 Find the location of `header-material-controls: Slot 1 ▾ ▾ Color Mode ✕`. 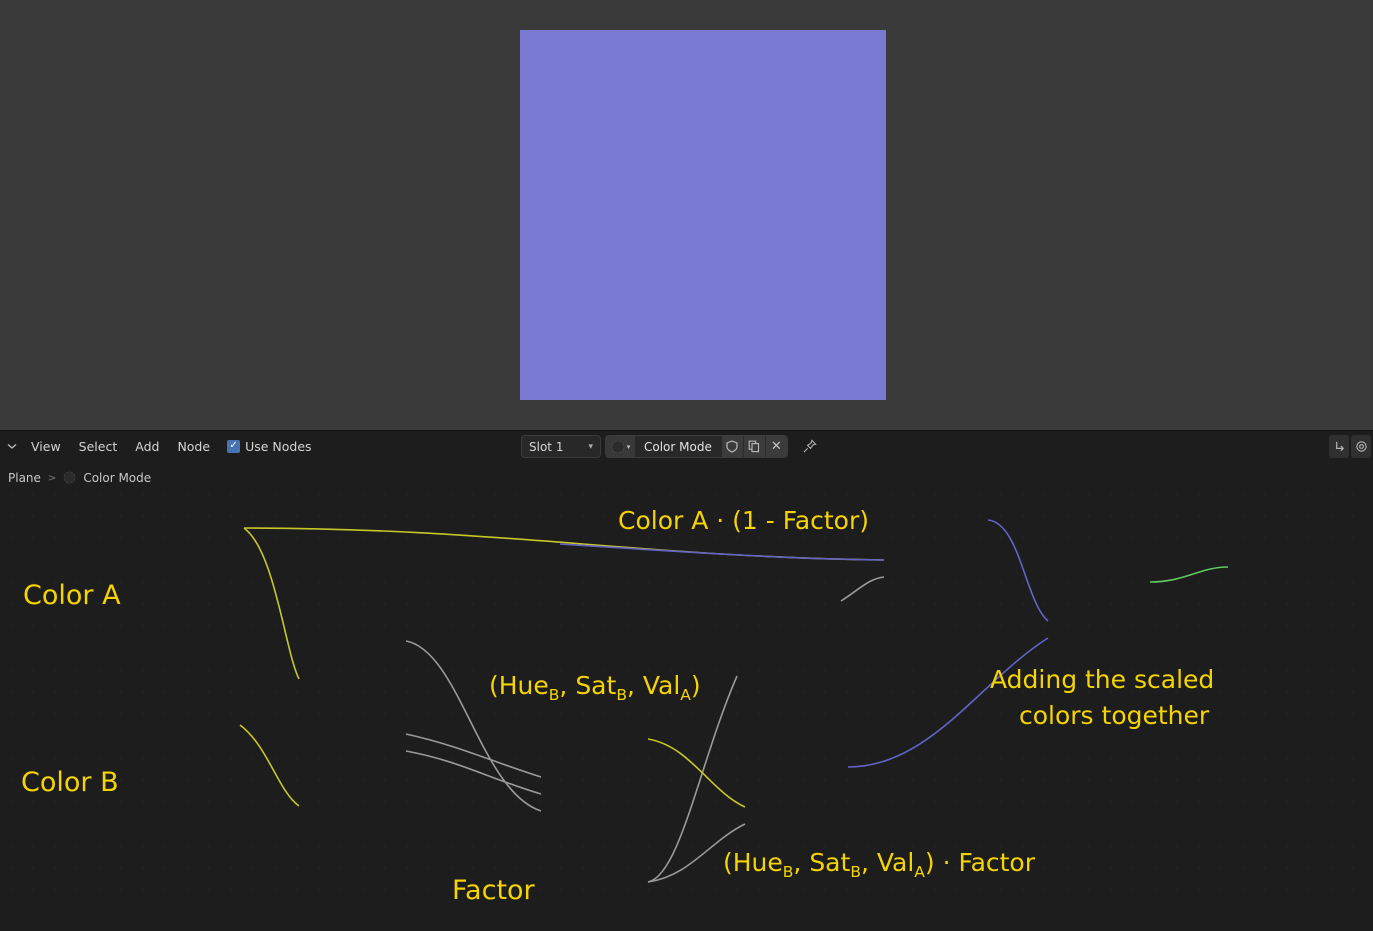

header-material-controls: Slot 1 ▾ ▾ Color Mode ✕ is located at coordinates (671, 446).